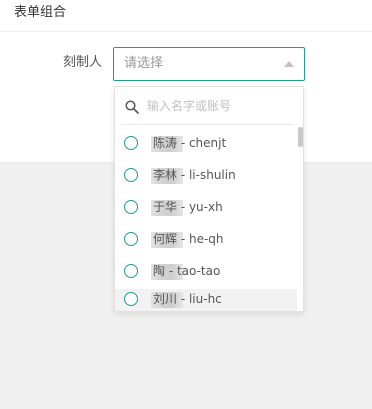 The width and height of the screenshot is (372, 409). What do you see at coordinates (188, 207) in the screenshot?
I see `option-label: 于华 - yu-xh` at bounding box center [188, 207].